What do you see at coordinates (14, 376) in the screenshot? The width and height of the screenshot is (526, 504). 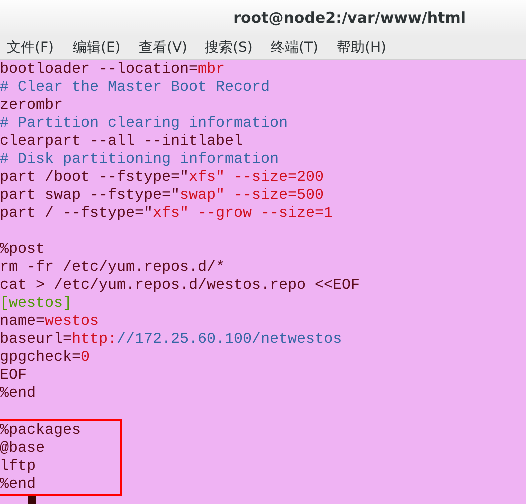 I see `code-line: EOF` at bounding box center [14, 376].